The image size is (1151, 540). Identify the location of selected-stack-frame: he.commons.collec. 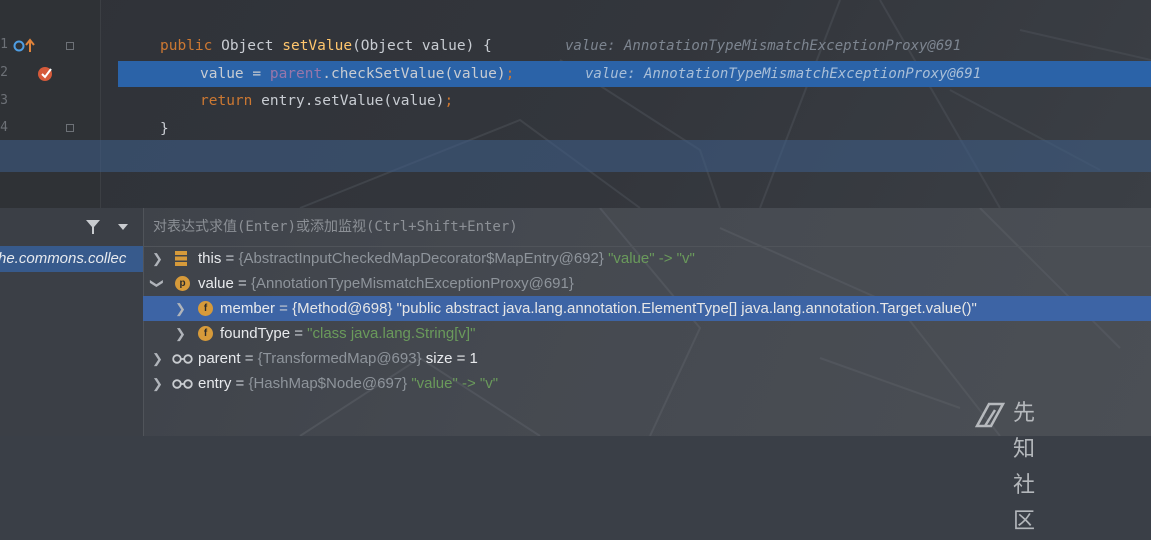
(71, 259).